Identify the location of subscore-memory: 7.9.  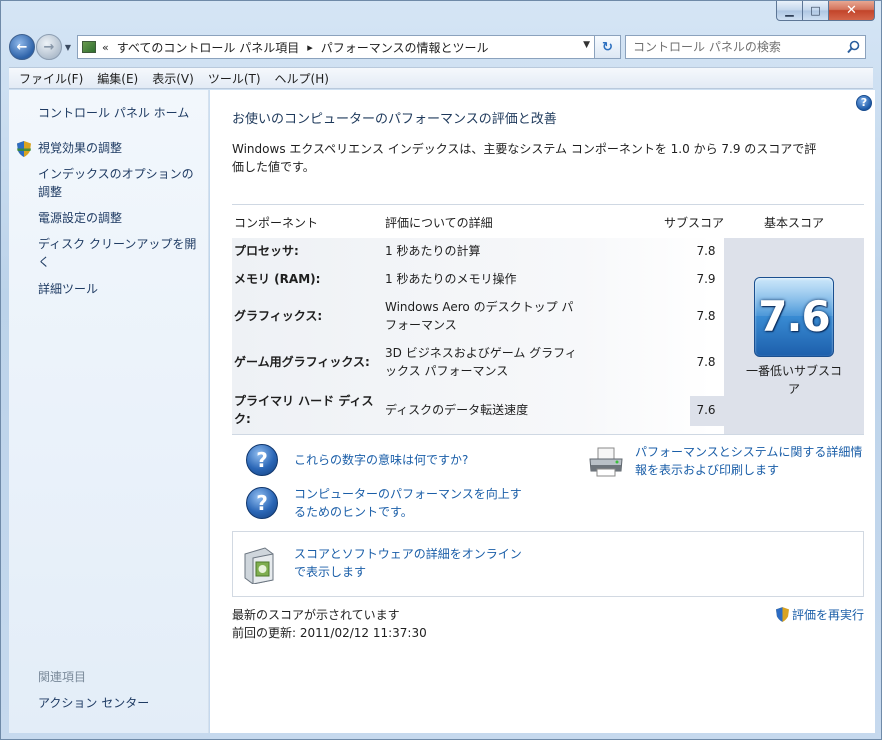
(706, 279).